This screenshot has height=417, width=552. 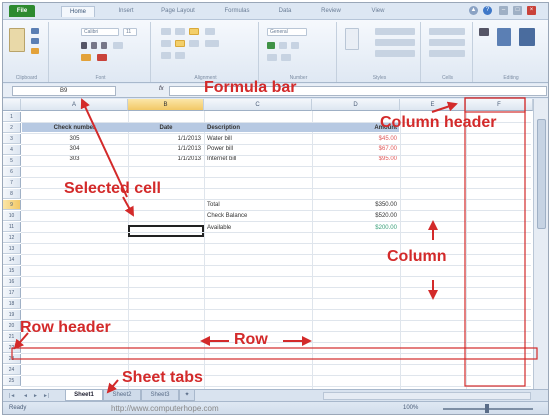 What do you see at coordinates (12, 260) in the screenshot?
I see `row-header-14: 14` at bounding box center [12, 260].